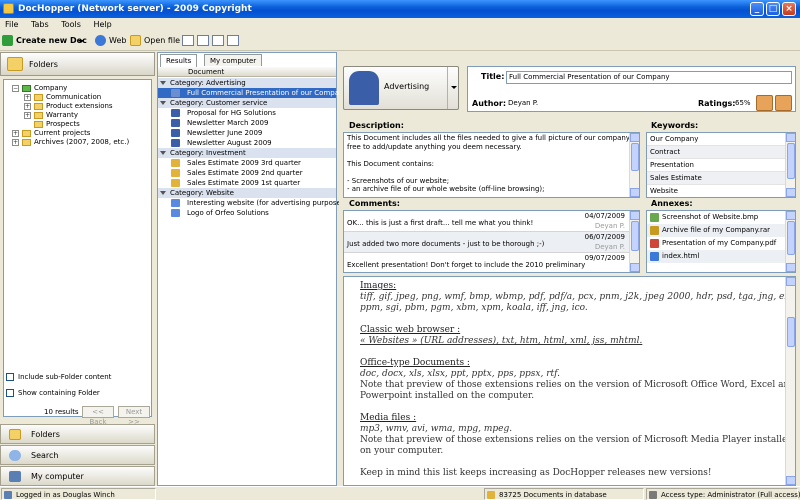 This screenshot has height=500, width=800. What do you see at coordinates (203, 40) in the screenshot?
I see `view-layout-2-button` at bounding box center [203, 40].